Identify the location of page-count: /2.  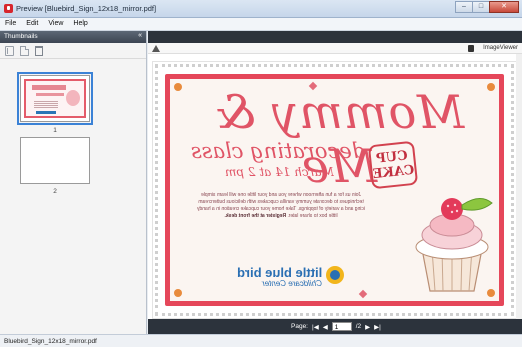
(358, 326).